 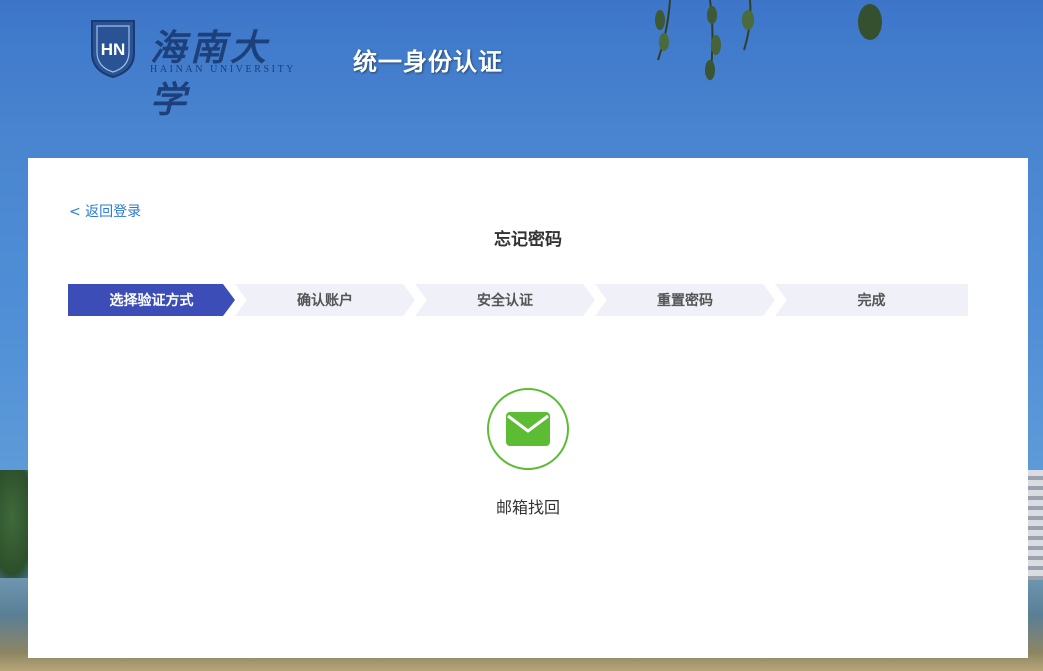 I want to click on willow-leaves-decoration, so click(x=768, y=40).